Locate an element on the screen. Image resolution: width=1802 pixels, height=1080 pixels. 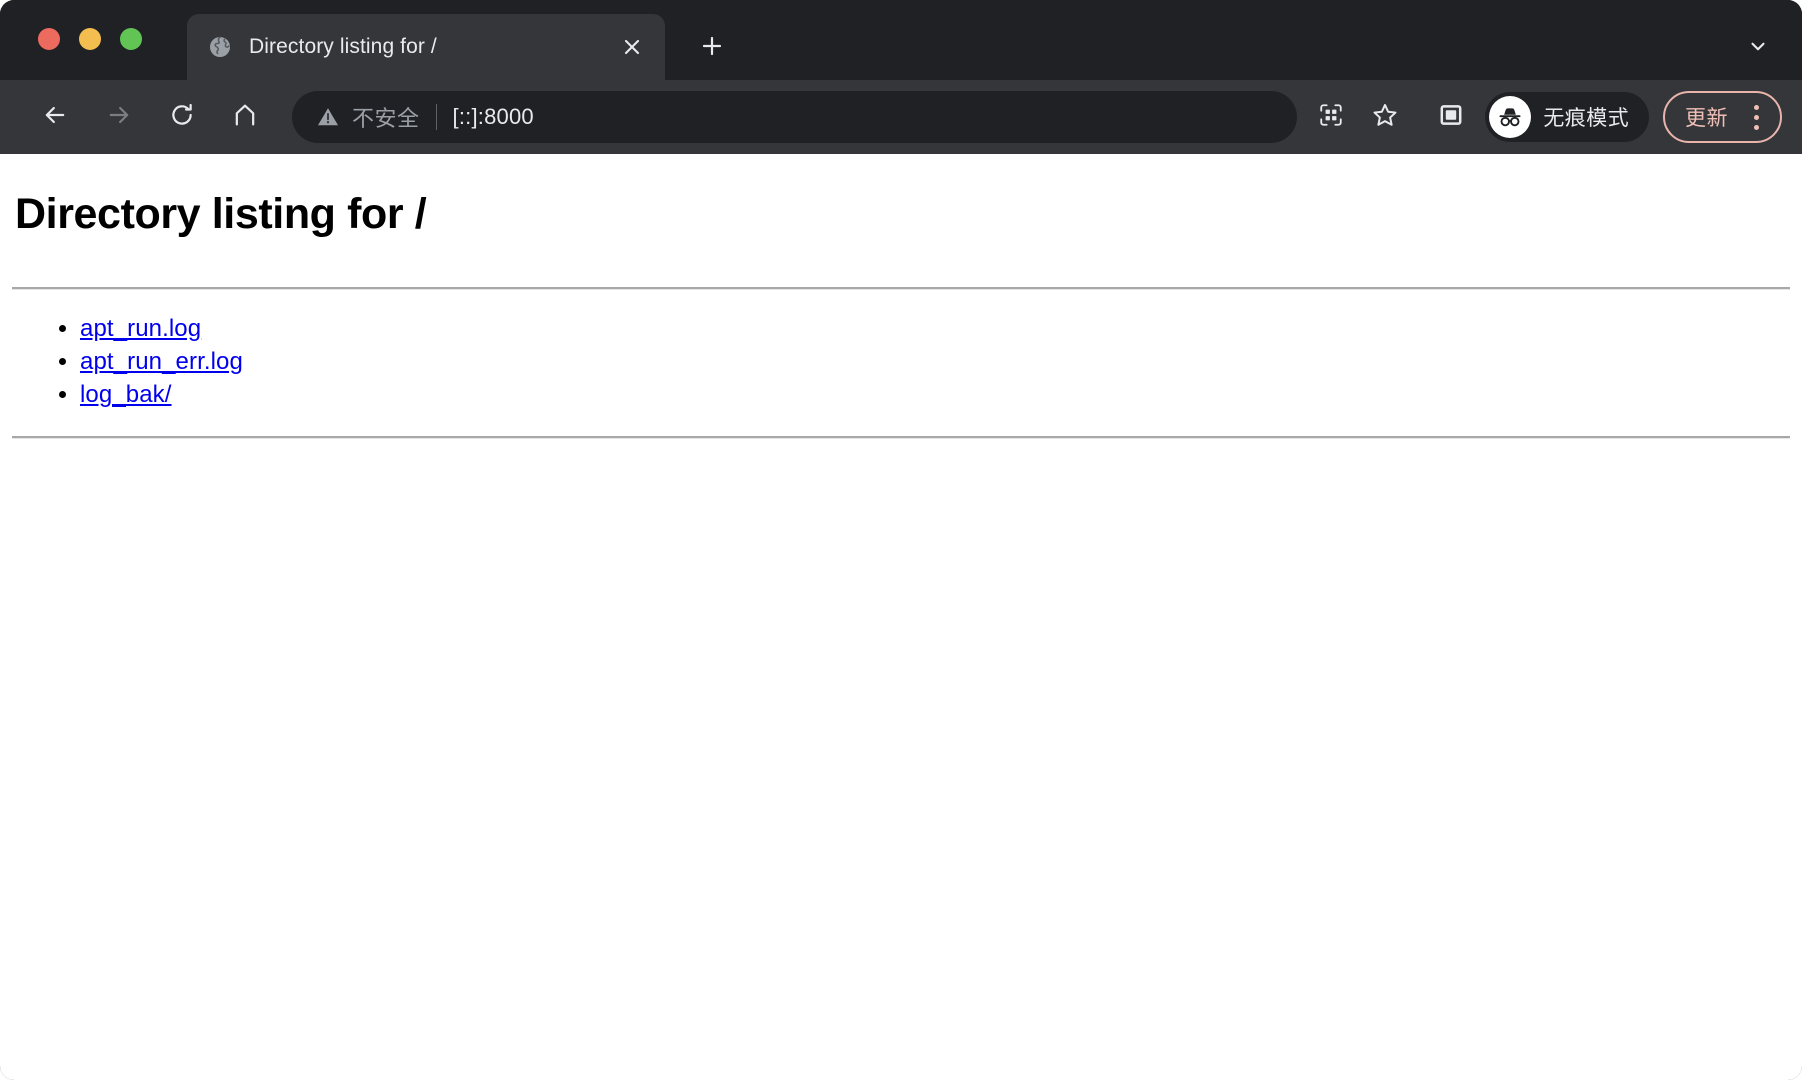
incognito-icon is located at coordinates (1510, 117).